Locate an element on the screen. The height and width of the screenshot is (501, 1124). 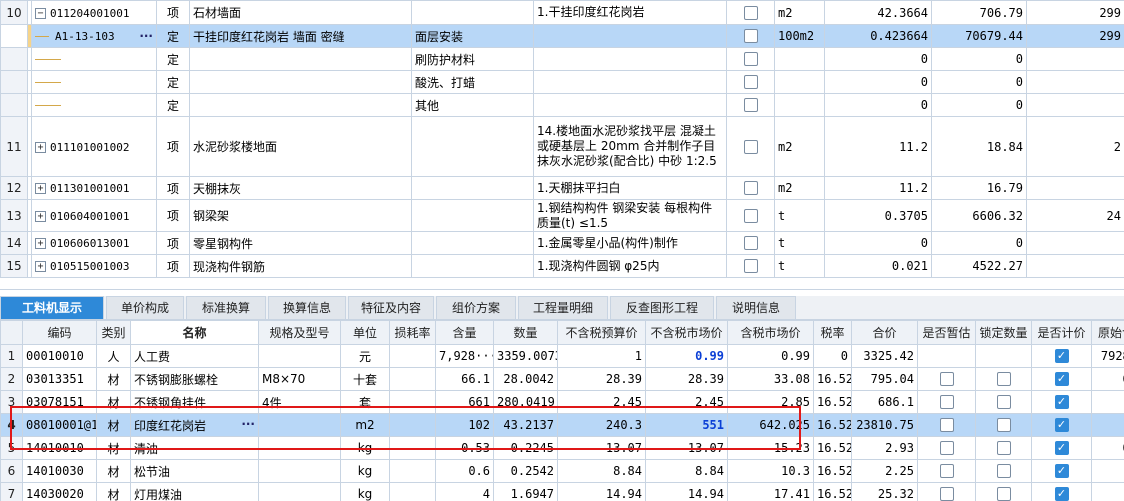
content-cell: 661 is located at coordinates (464, 402).